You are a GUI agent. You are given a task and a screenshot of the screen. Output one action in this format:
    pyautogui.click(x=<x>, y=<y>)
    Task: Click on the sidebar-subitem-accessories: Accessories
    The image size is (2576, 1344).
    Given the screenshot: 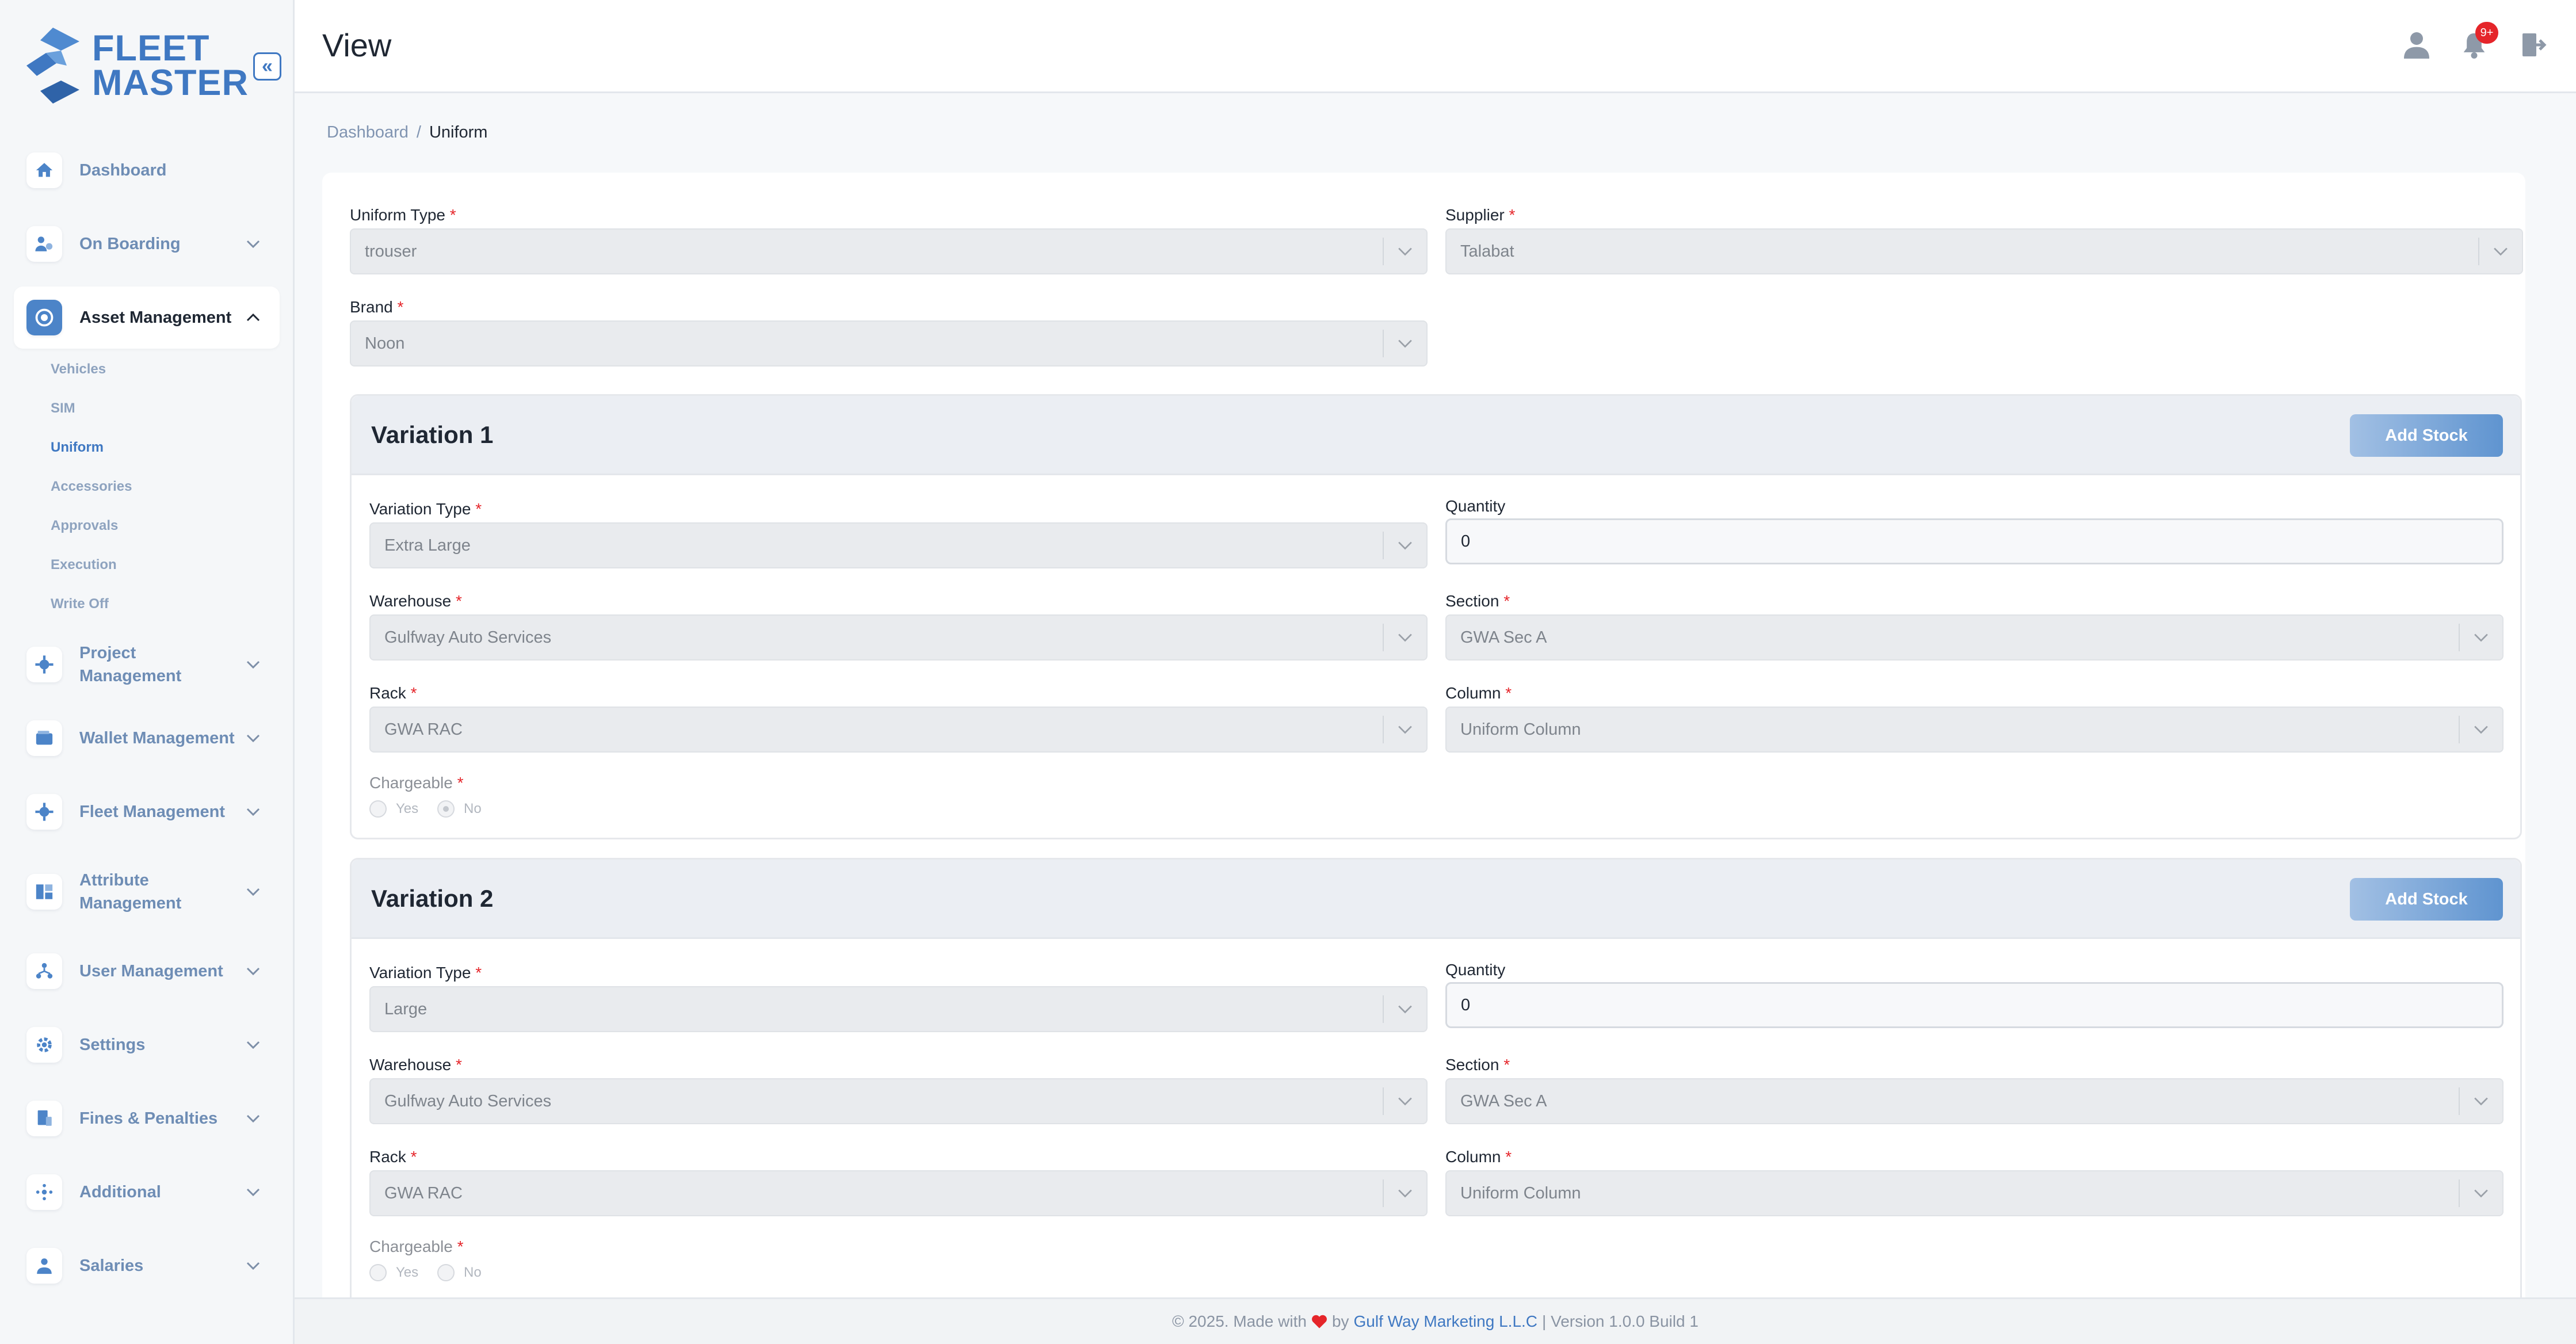 What is the action you would take?
    pyautogui.click(x=91, y=487)
    